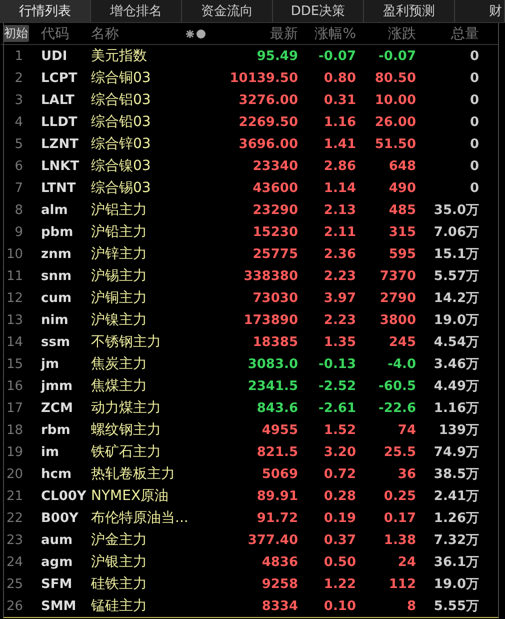 This screenshot has width=505, height=619. What do you see at coordinates (455, 342) in the screenshot?
I see `volume-cell-text: 4.54万` at bounding box center [455, 342].